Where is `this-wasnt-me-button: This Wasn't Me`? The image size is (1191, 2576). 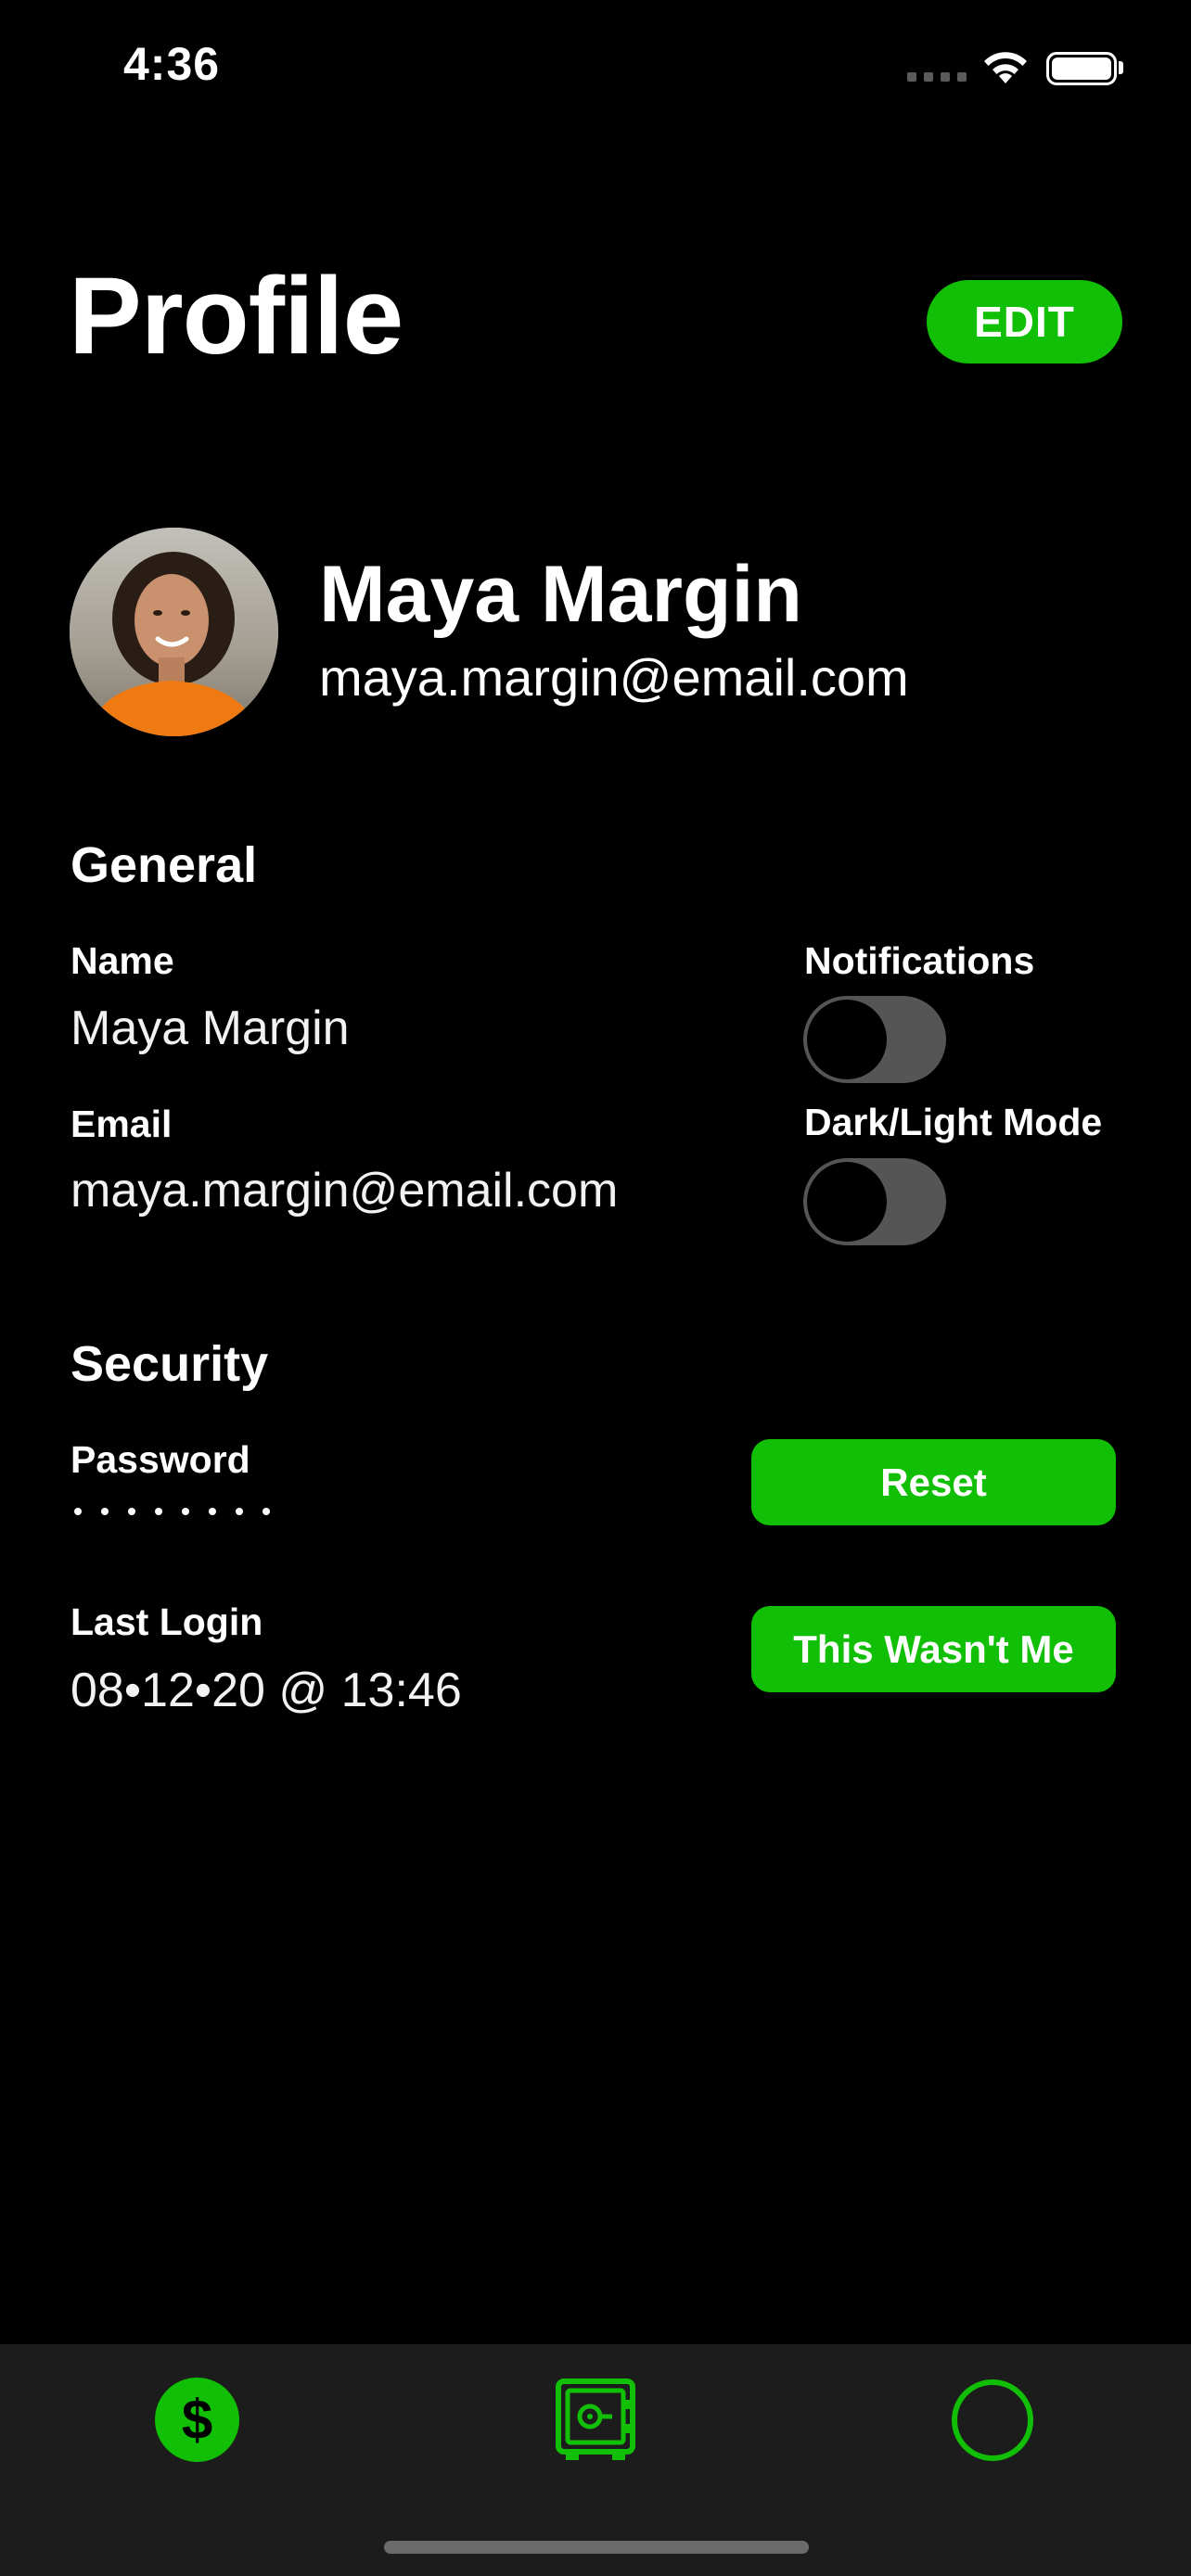 this-wasnt-me-button: This Wasn't Me is located at coordinates (933, 1649).